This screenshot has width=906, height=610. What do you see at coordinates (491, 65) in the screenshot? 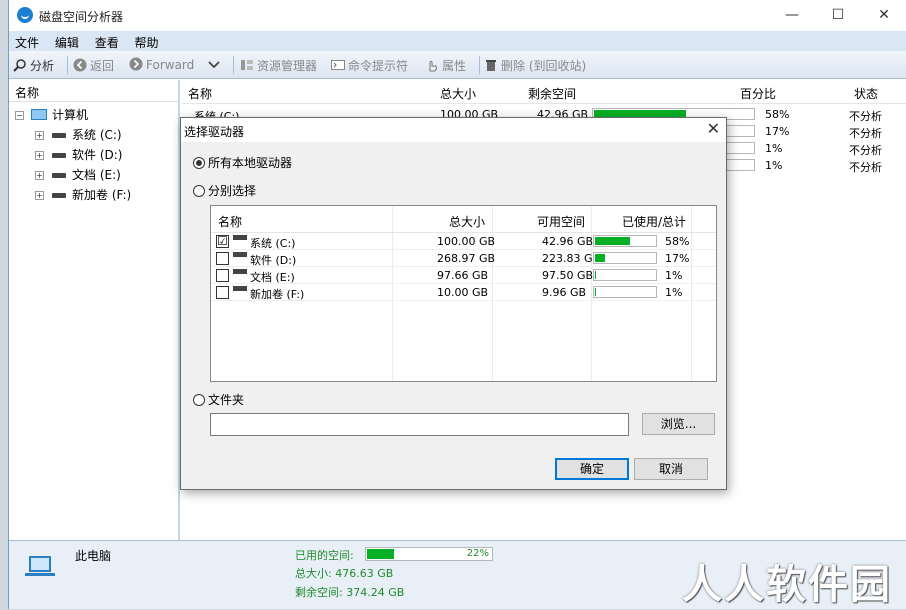
I see `trash-icon` at bounding box center [491, 65].